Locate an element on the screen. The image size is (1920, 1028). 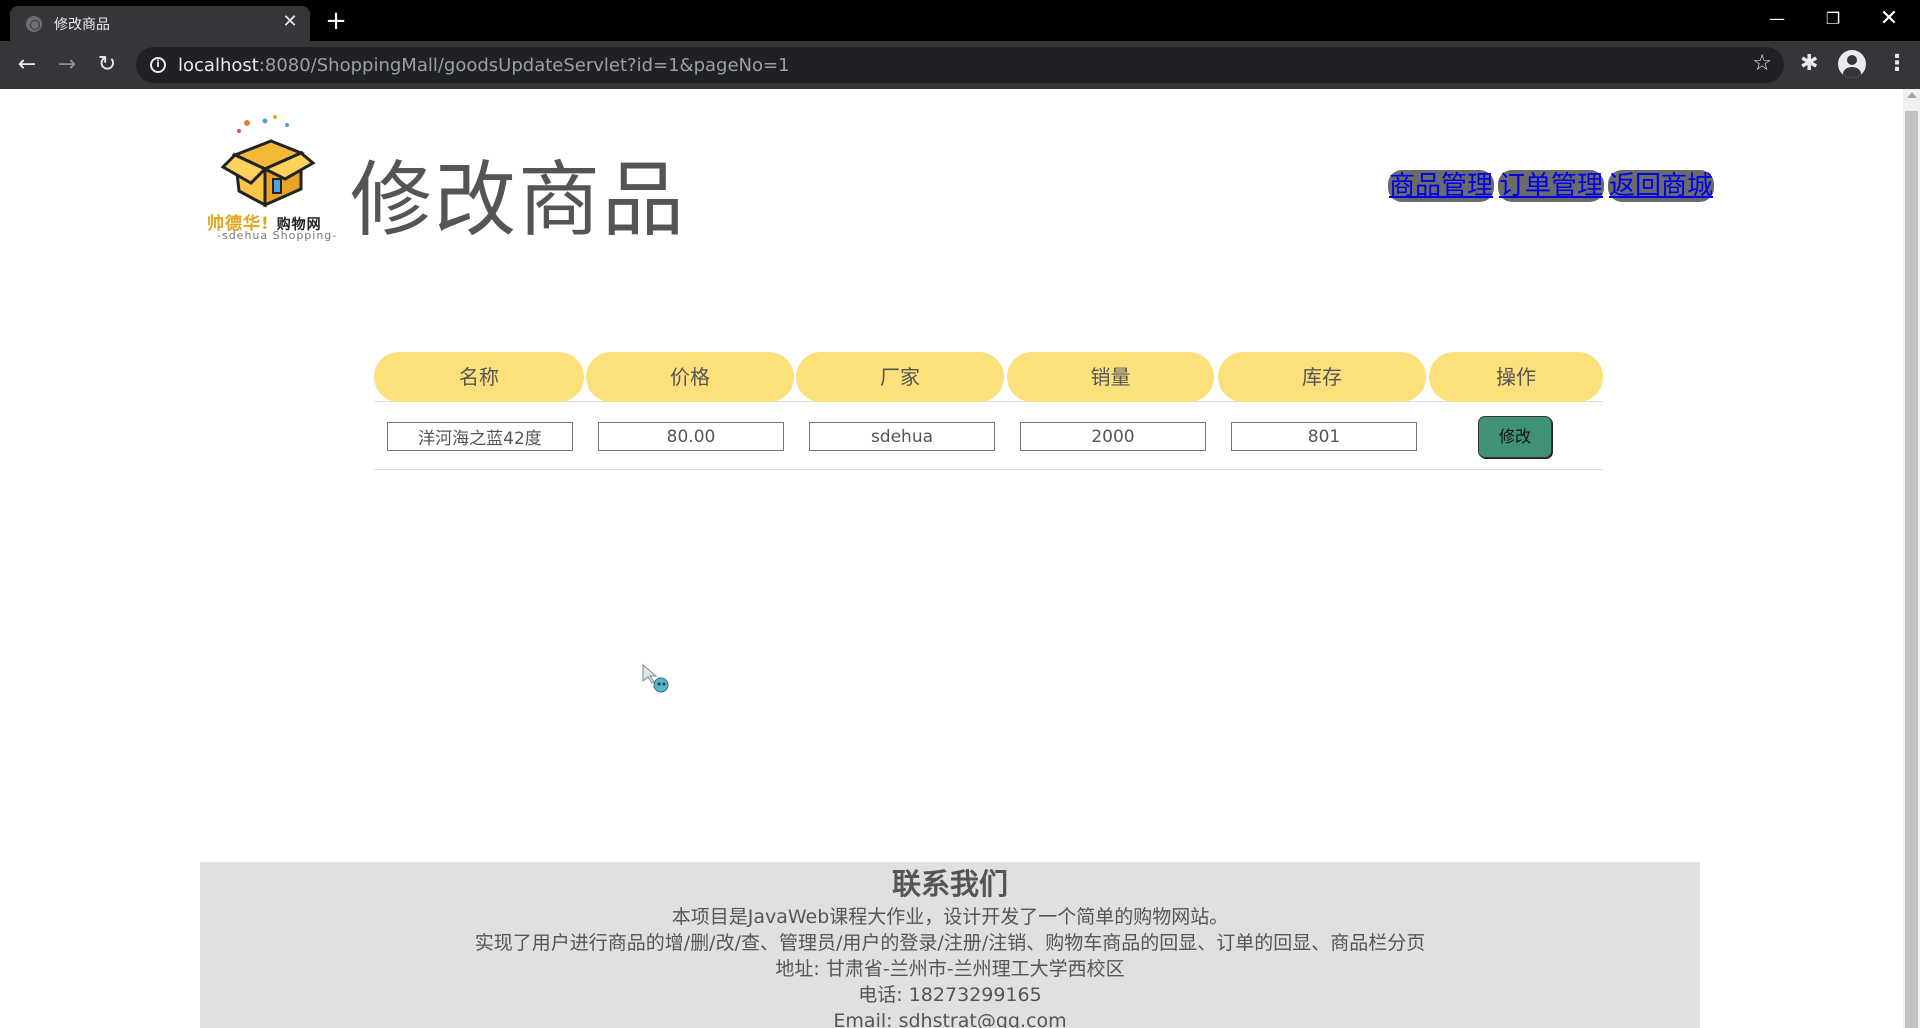
back-arrow-icon: ← is located at coordinates (27, 65).